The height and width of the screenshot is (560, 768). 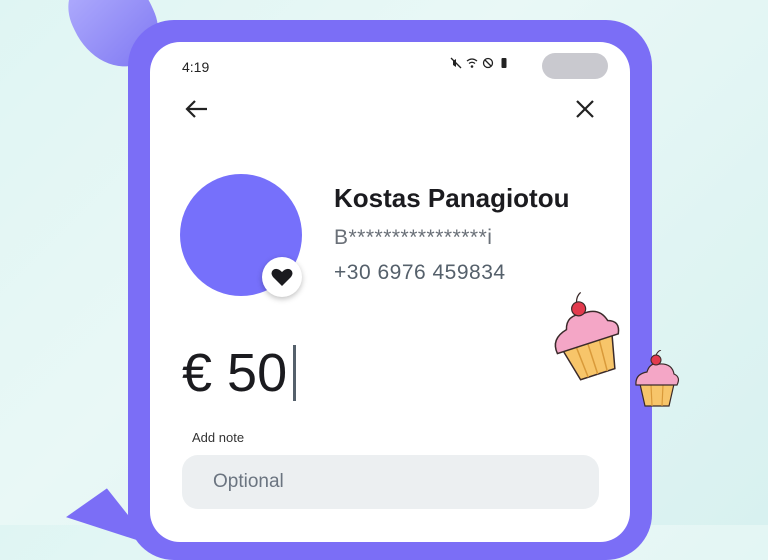 What do you see at coordinates (488, 64) in the screenshot?
I see `do-not-disturb-icon` at bounding box center [488, 64].